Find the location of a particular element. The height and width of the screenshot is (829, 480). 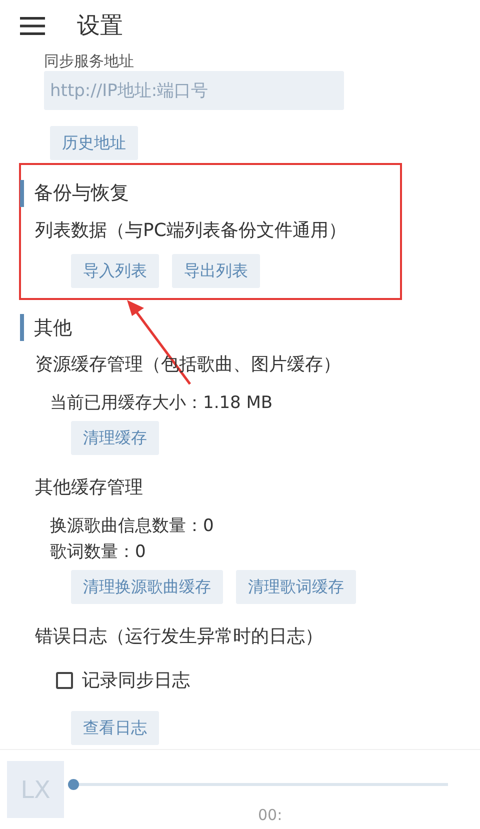

action-button: 历史地址 is located at coordinates (94, 143).